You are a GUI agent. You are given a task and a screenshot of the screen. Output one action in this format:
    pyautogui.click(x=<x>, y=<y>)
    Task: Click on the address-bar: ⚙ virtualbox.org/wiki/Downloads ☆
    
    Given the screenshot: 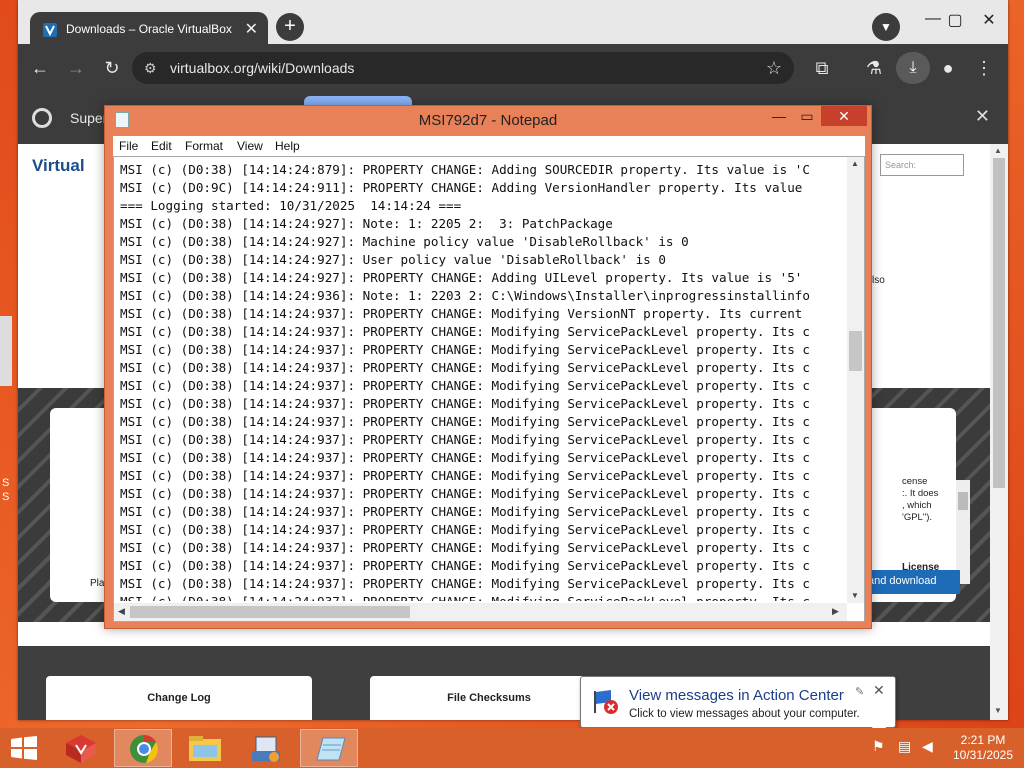 What is the action you would take?
    pyautogui.click(x=463, y=68)
    